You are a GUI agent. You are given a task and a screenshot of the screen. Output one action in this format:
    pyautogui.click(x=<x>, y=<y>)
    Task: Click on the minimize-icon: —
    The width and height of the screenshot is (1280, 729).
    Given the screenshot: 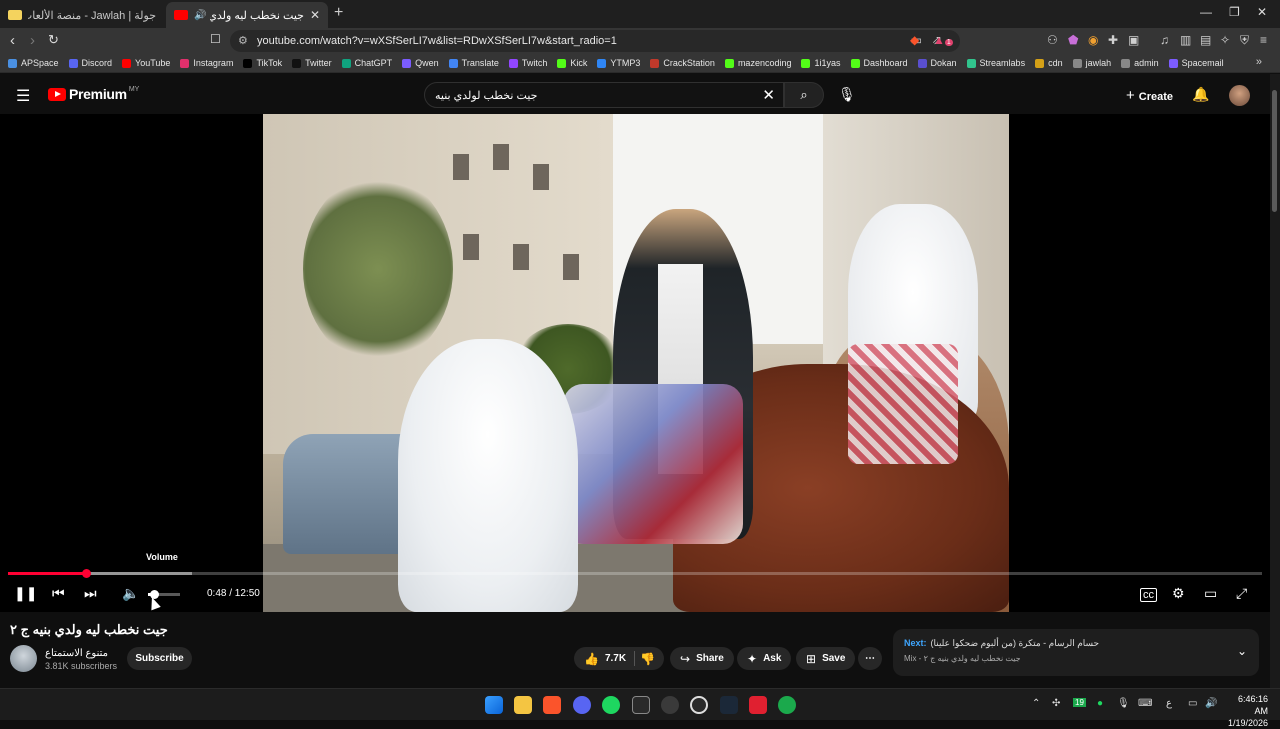 What is the action you would take?
    pyautogui.click(x=1206, y=12)
    